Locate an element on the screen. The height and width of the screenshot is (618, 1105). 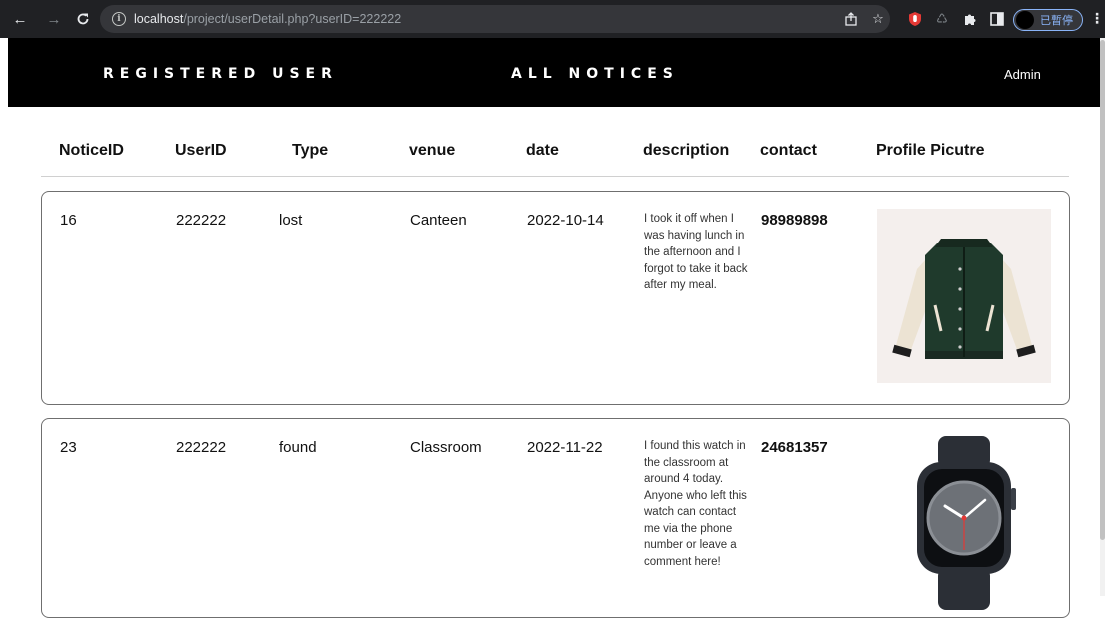
nav-registered-user: REGISTERED USER is located at coordinates (220, 74).